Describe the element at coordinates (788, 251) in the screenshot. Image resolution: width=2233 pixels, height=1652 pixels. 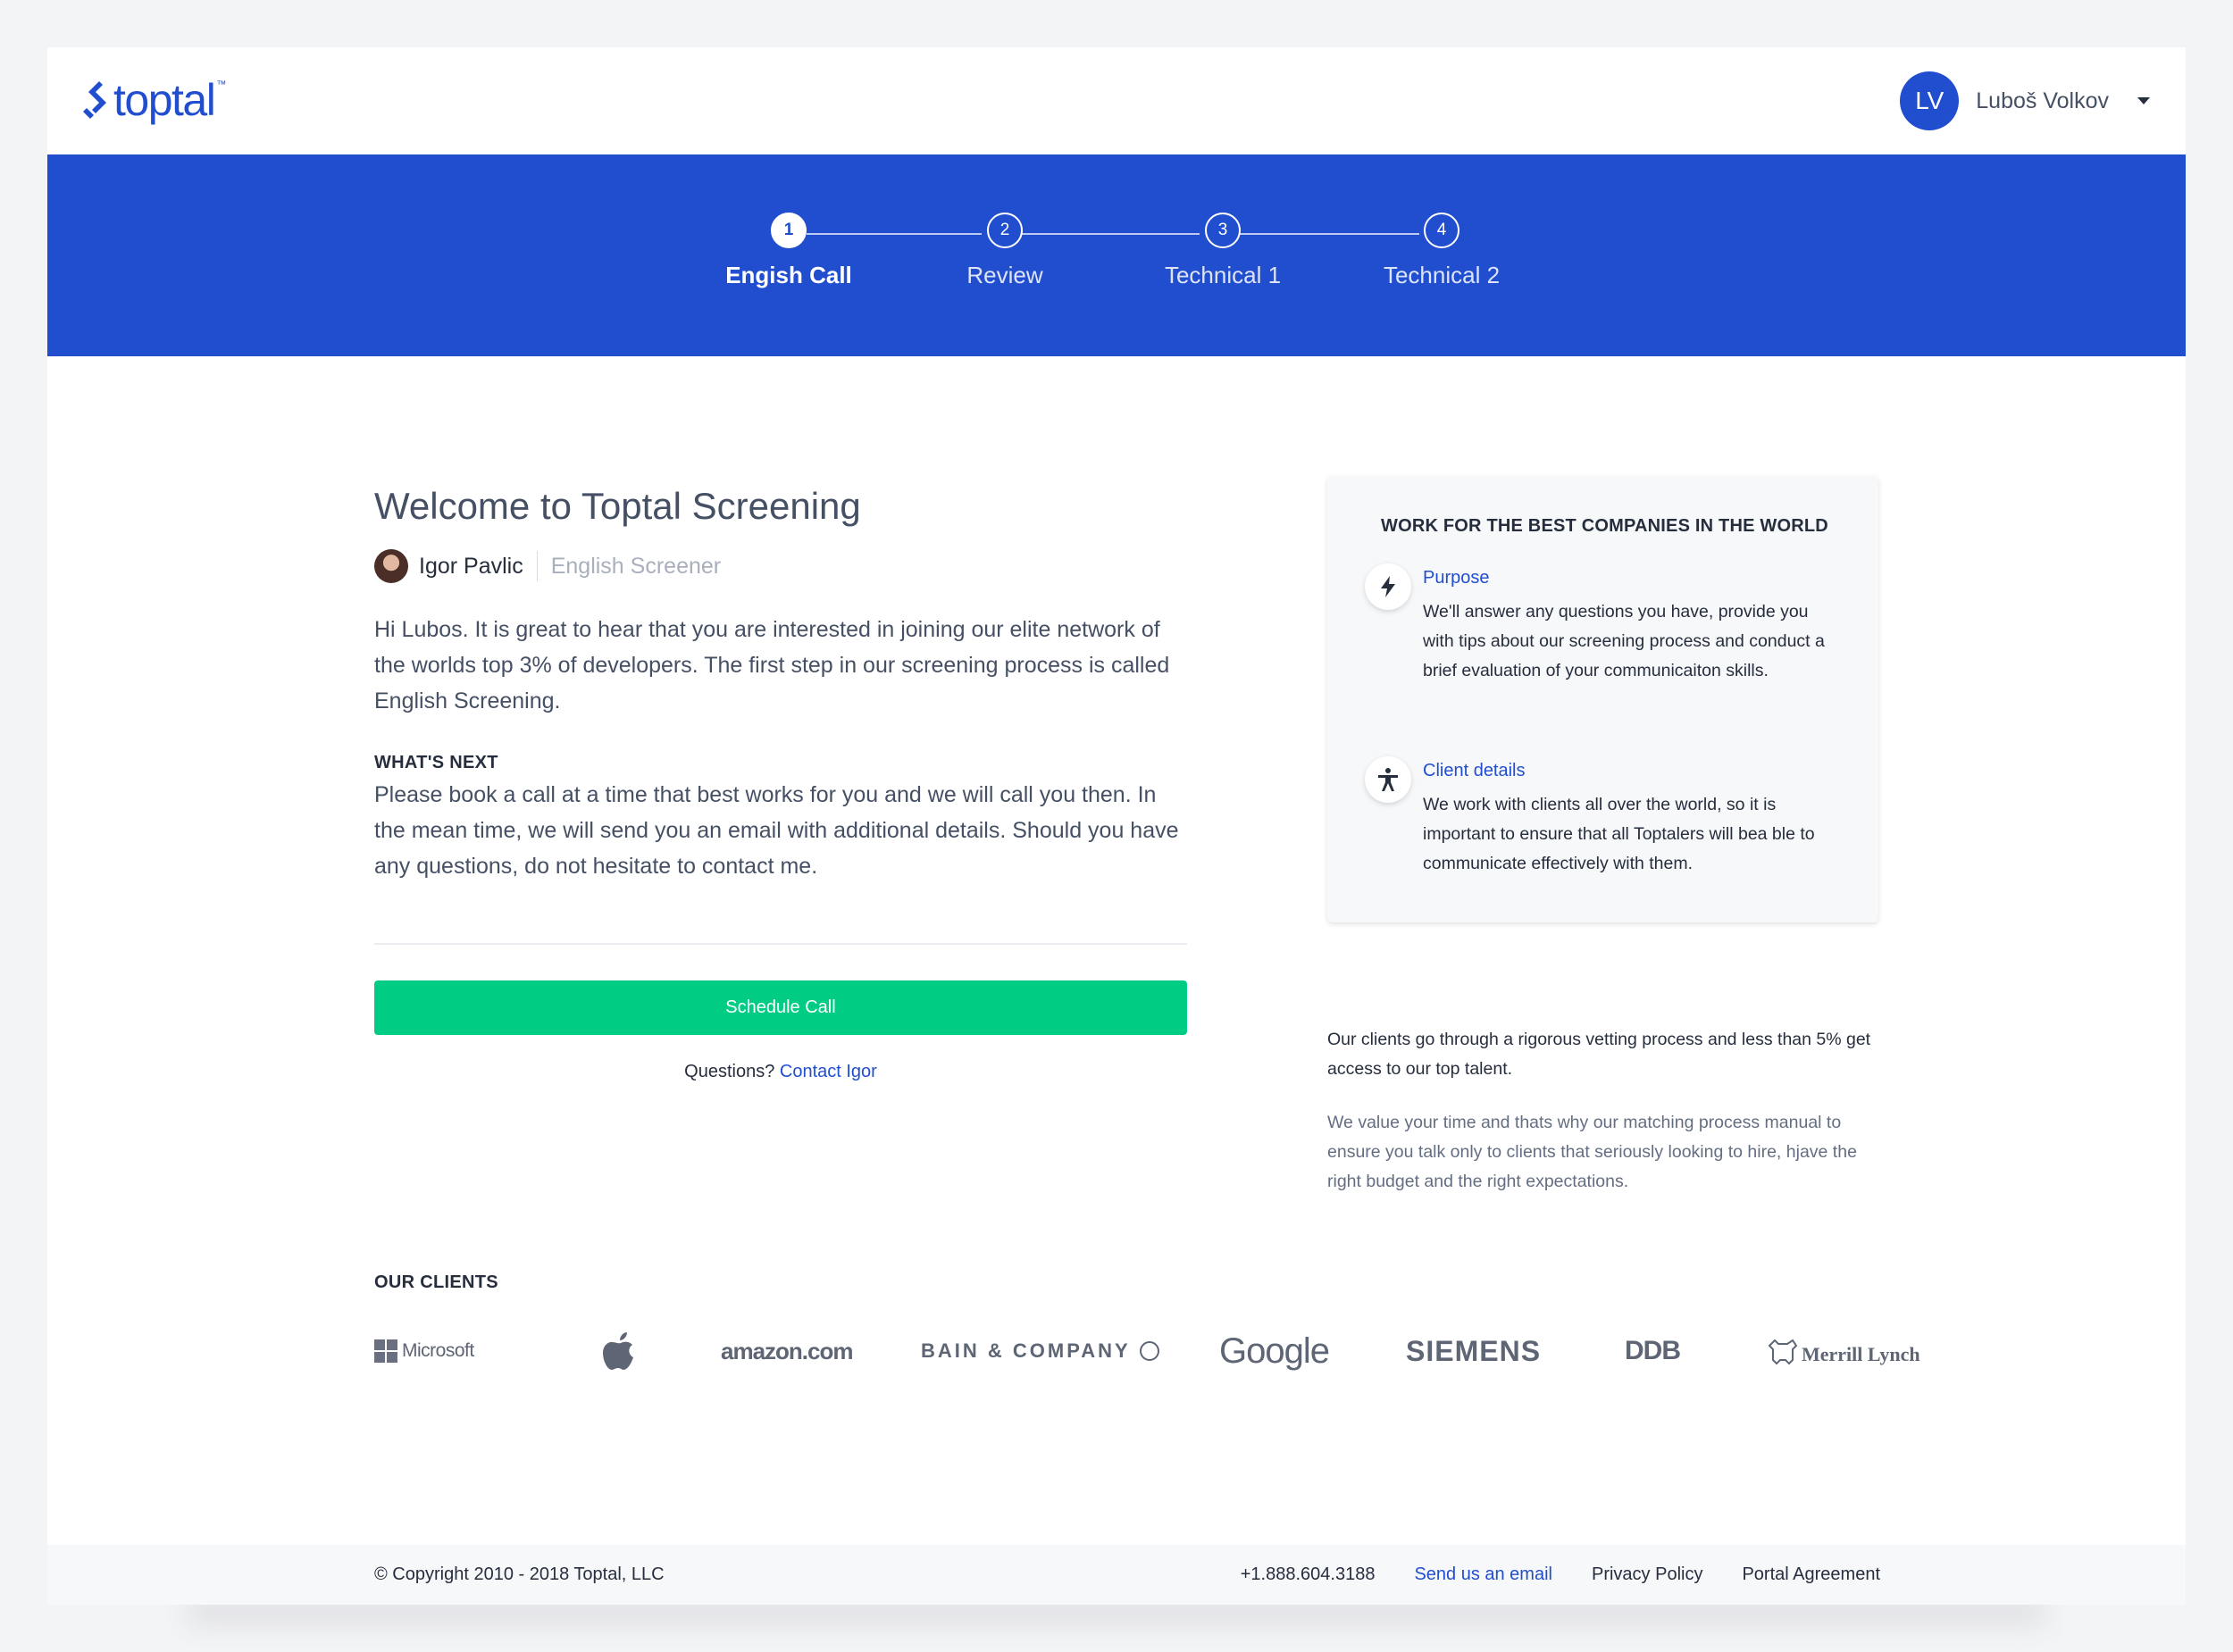
I see `step-english-call: 1 Engish Call` at that location.